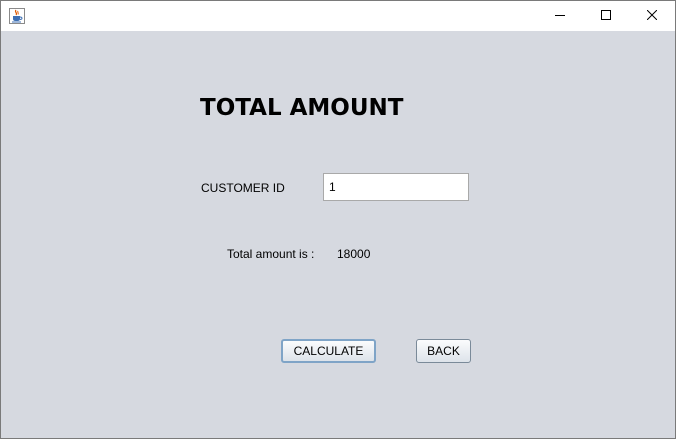 The height and width of the screenshot is (439, 676). Describe the element at coordinates (354, 254) in the screenshot. I see `total-amount-value: 18000` at that location.